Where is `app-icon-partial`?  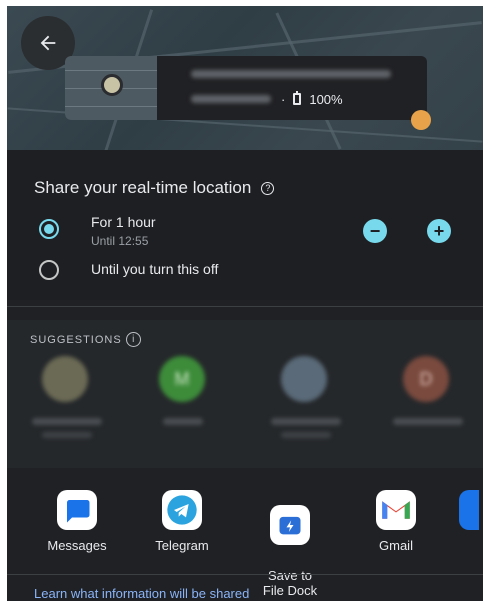 app-icon-partial is located at coordinates (469, 510).